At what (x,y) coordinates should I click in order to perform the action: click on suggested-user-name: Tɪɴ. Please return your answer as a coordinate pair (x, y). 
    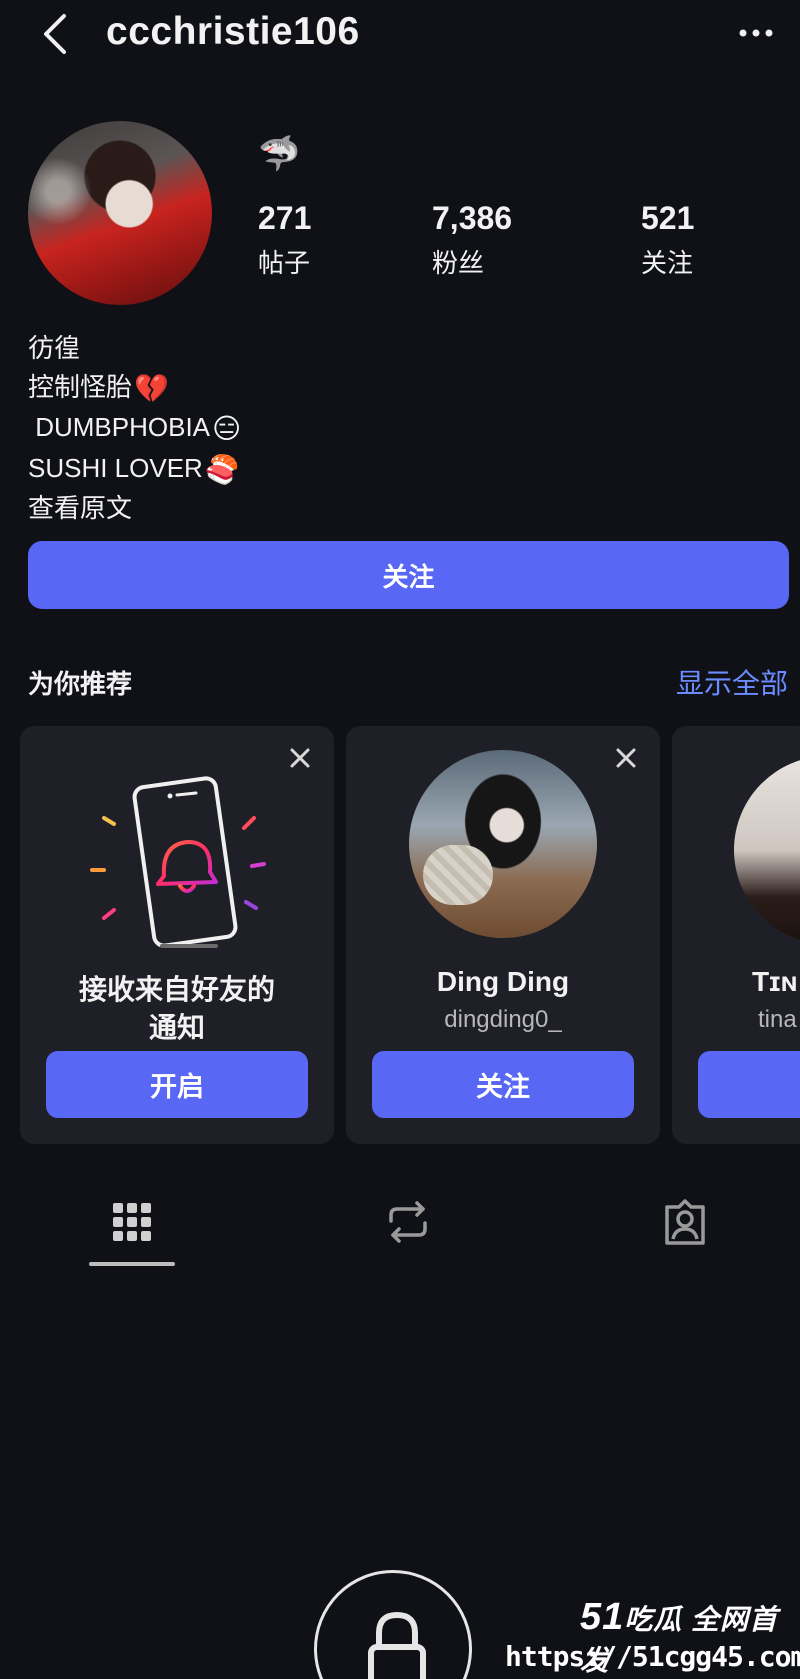
    Looking at the image, I should click on (775, 982).